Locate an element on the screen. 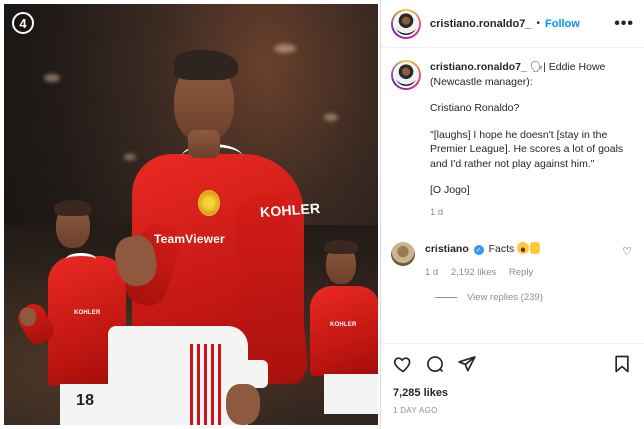 The height and width of the screenshot is (429, 644). author-username: cristiano.ronaldo7_ is located at coordinates (480, 24).